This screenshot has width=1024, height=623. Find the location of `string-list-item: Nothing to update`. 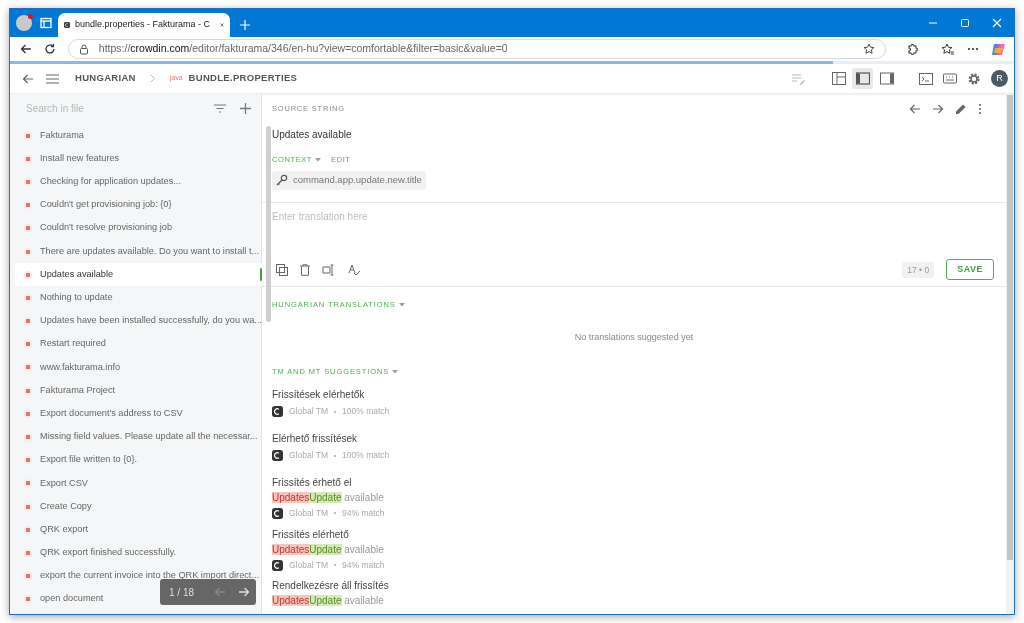

string-list-item: Nothing to update is located at coordinates (66, 298).